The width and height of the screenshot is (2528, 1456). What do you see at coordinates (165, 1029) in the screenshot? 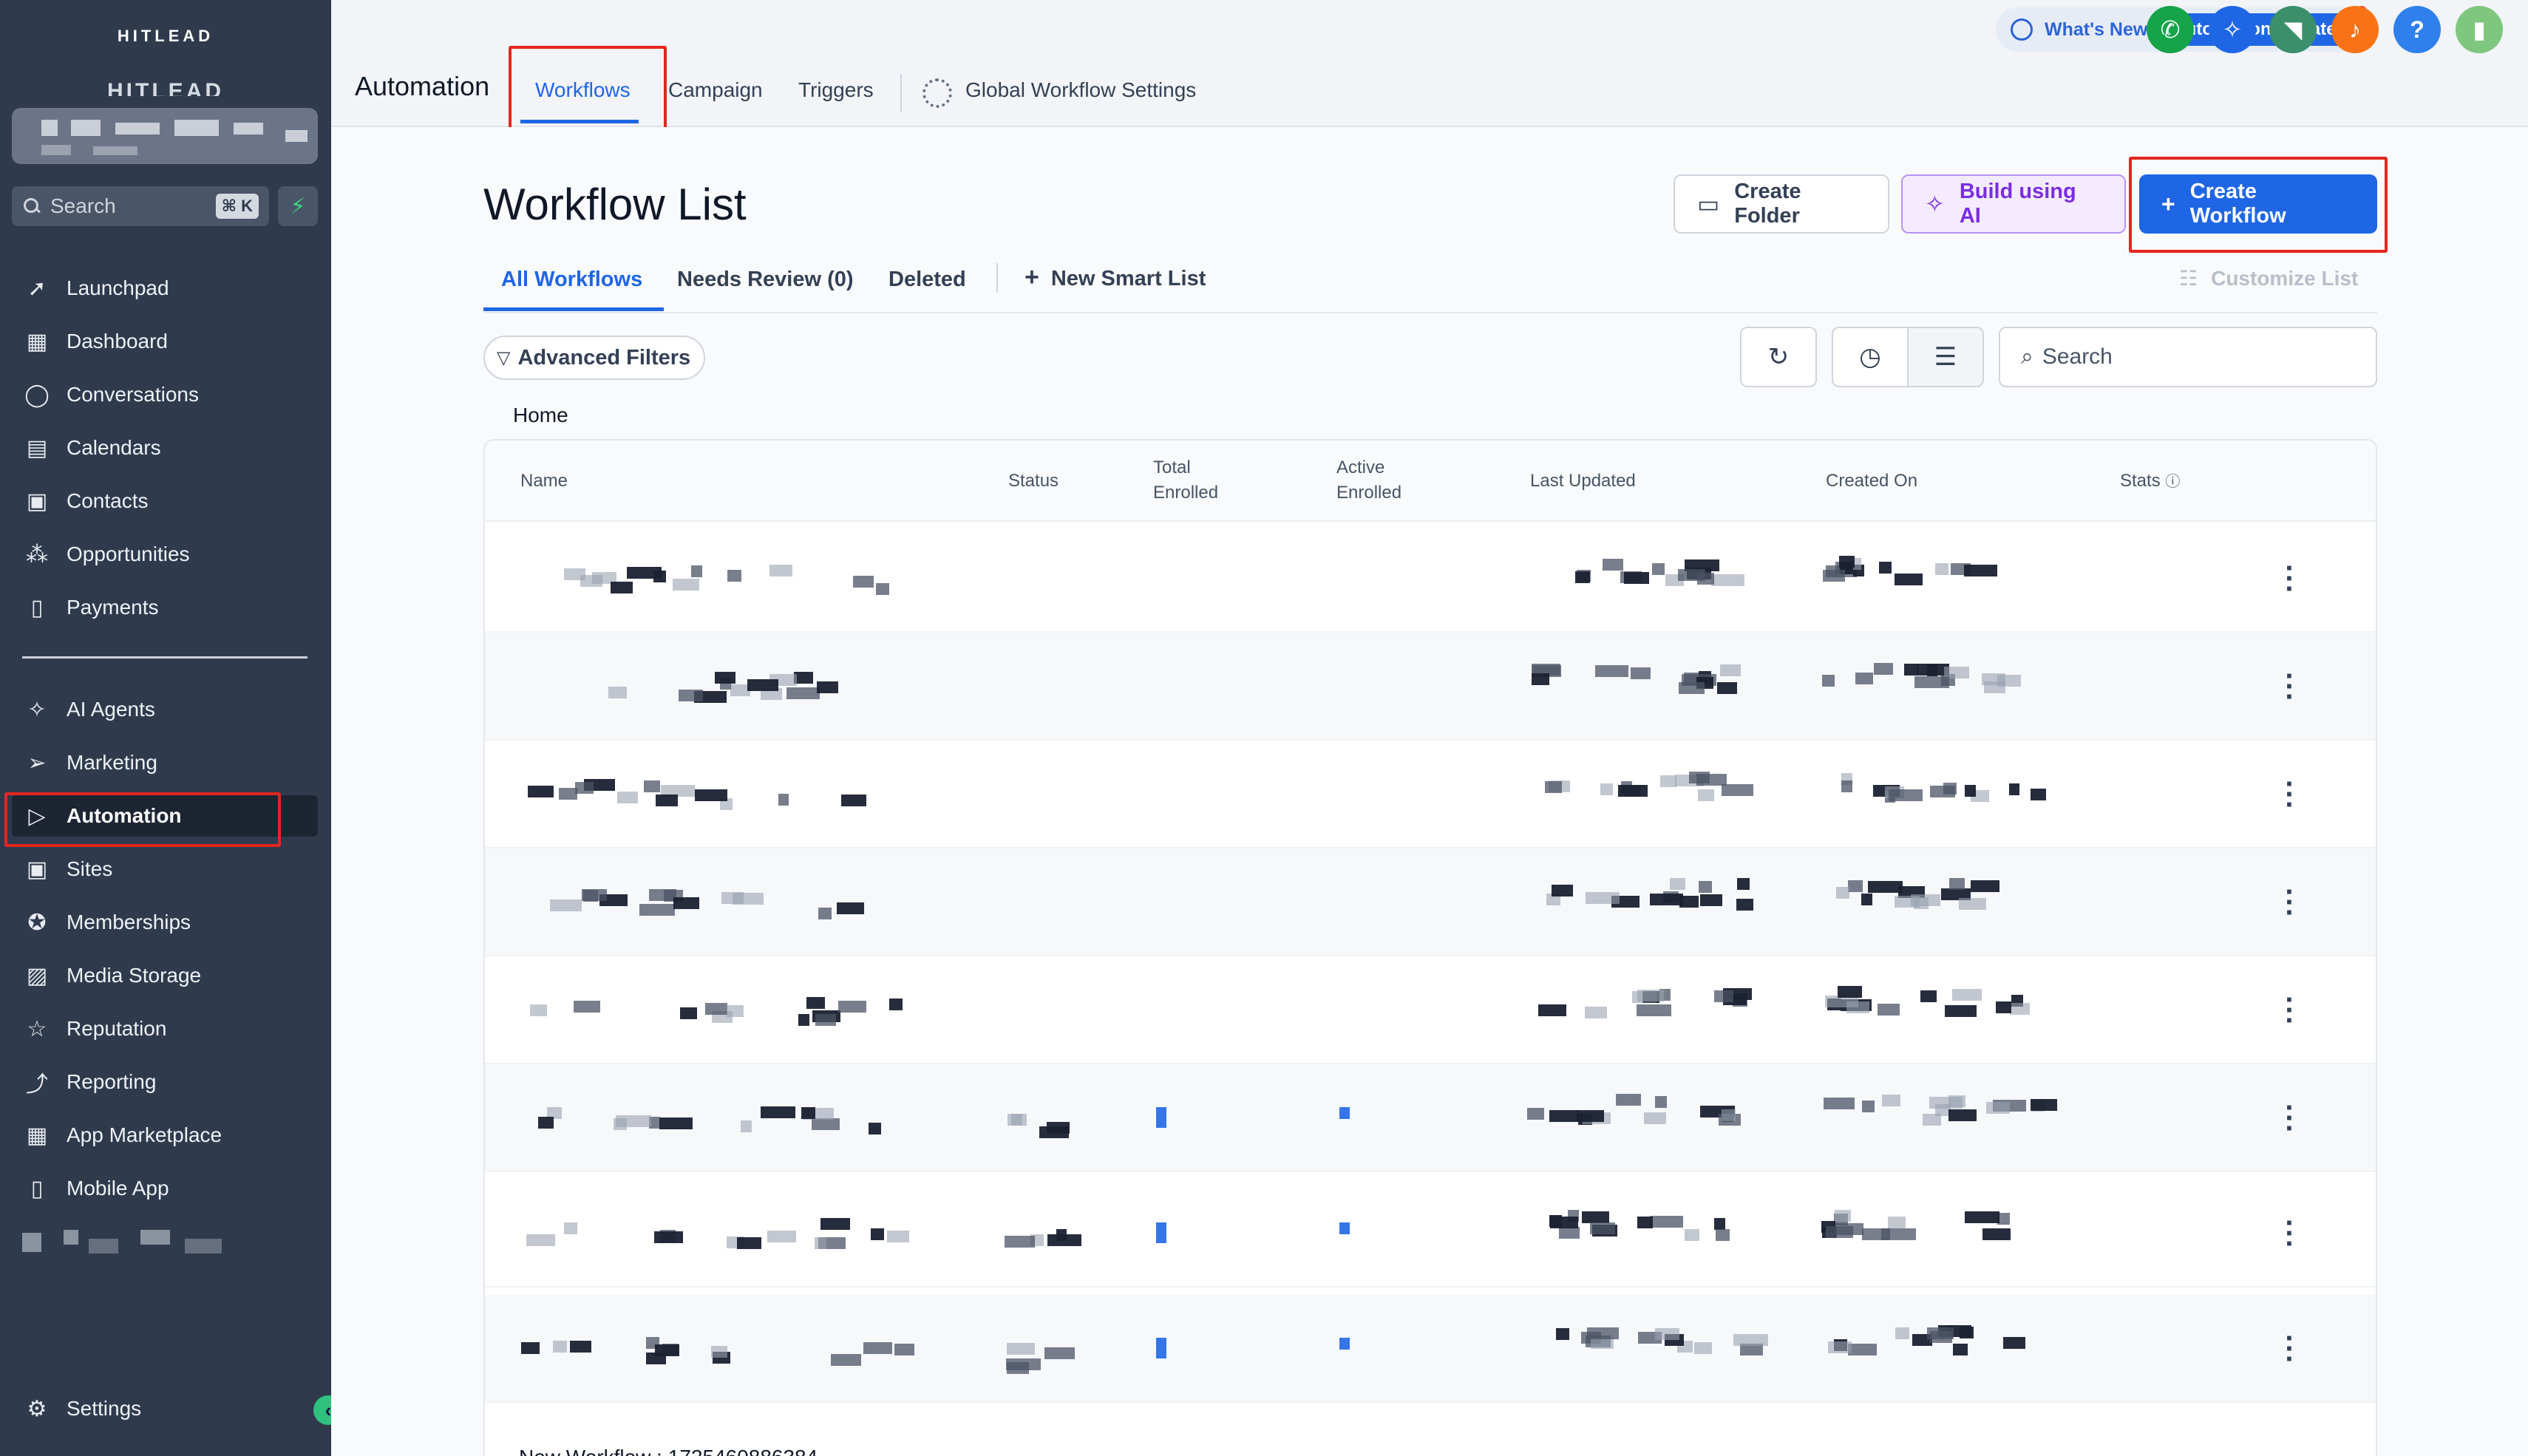
I see `sidebar-item-reputation: ☆ Reputation` at bounding box center [165, 1029].